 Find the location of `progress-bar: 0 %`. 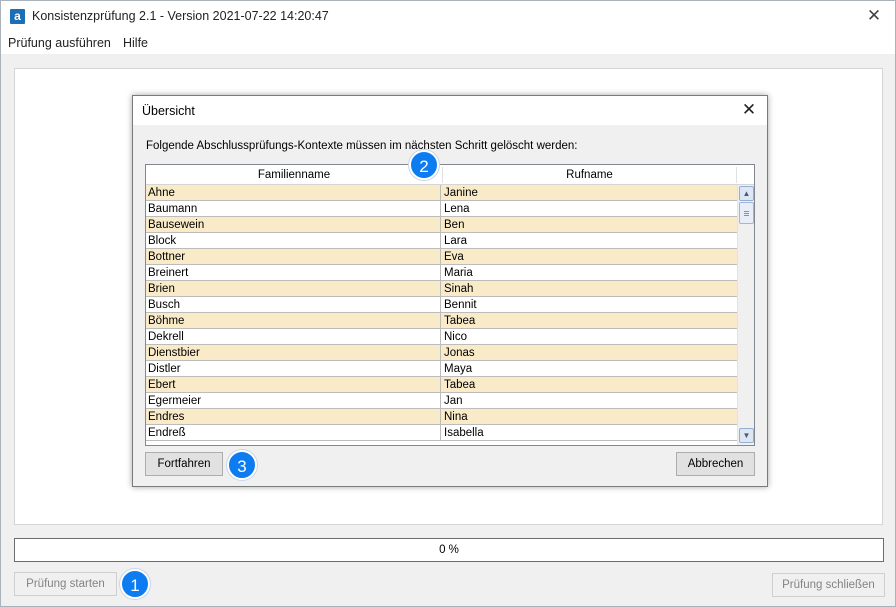

progress-bar: 0 % is located at coordinates (449, 550).